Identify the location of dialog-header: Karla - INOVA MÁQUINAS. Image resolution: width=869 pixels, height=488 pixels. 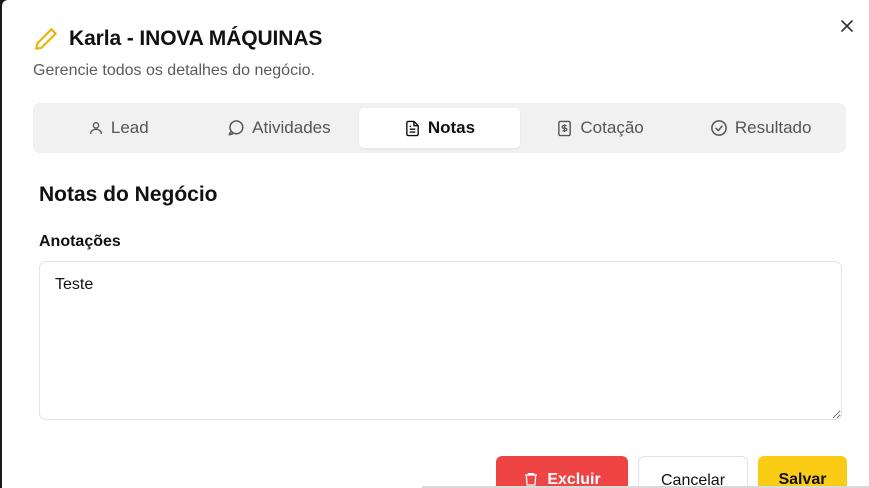
(177, 39).